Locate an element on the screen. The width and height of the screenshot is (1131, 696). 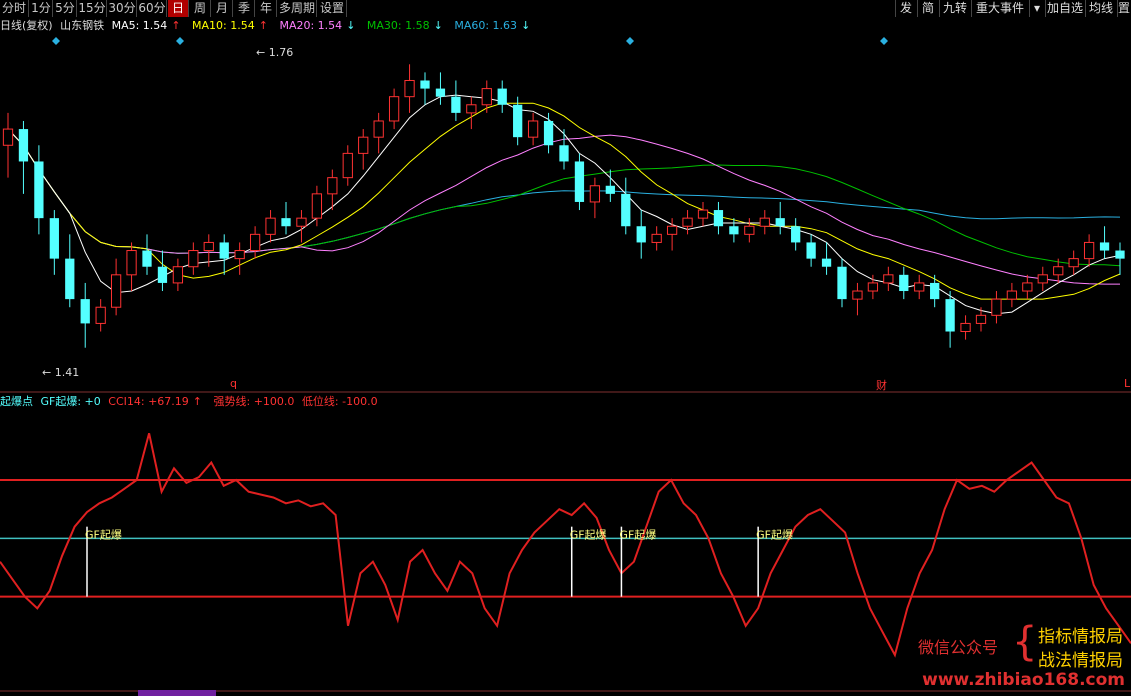
watermark-line1: 指标情报局 is located at coordinates (1080, 637).